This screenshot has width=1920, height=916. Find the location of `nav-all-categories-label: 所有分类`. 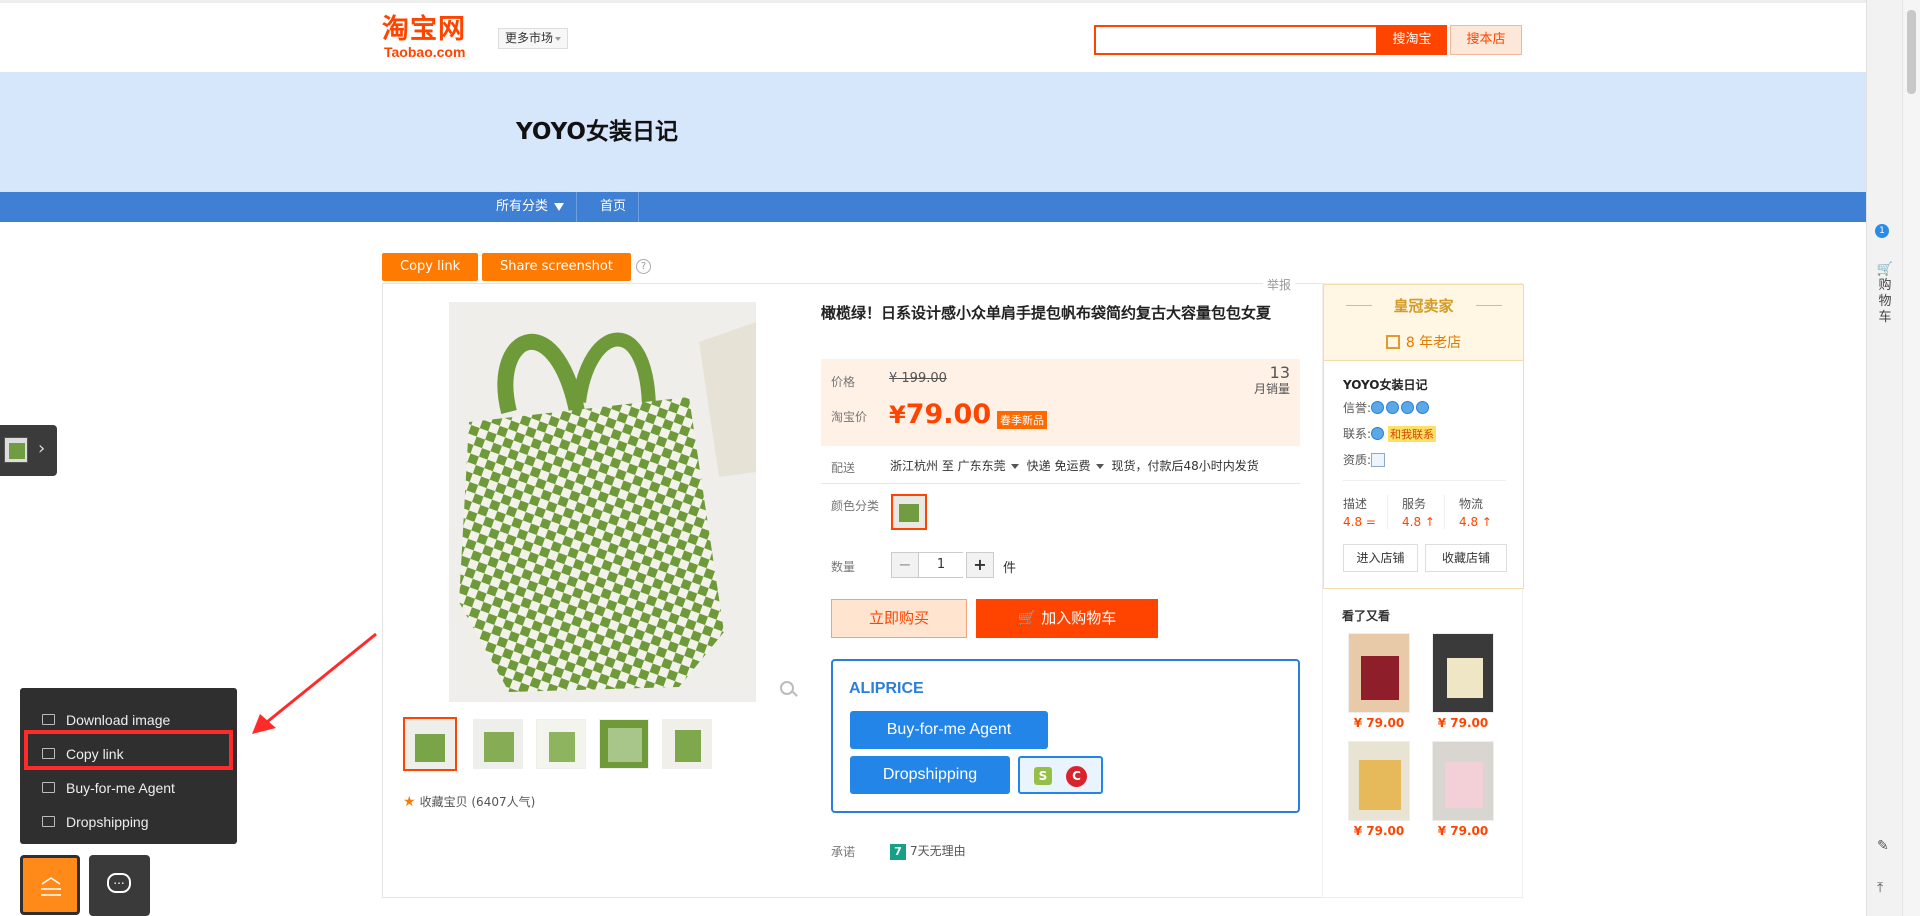

nav-all-categories-label: 所有分类 is located at coordinates (522, 206).